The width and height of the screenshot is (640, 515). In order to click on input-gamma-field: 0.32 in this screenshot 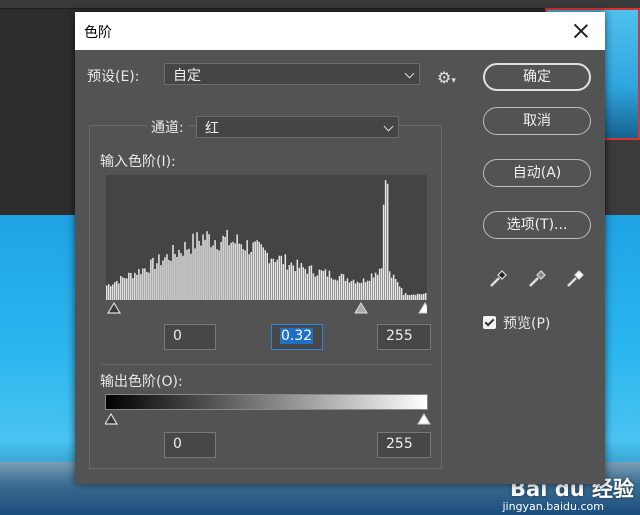, I will do `click(297, 337)`.